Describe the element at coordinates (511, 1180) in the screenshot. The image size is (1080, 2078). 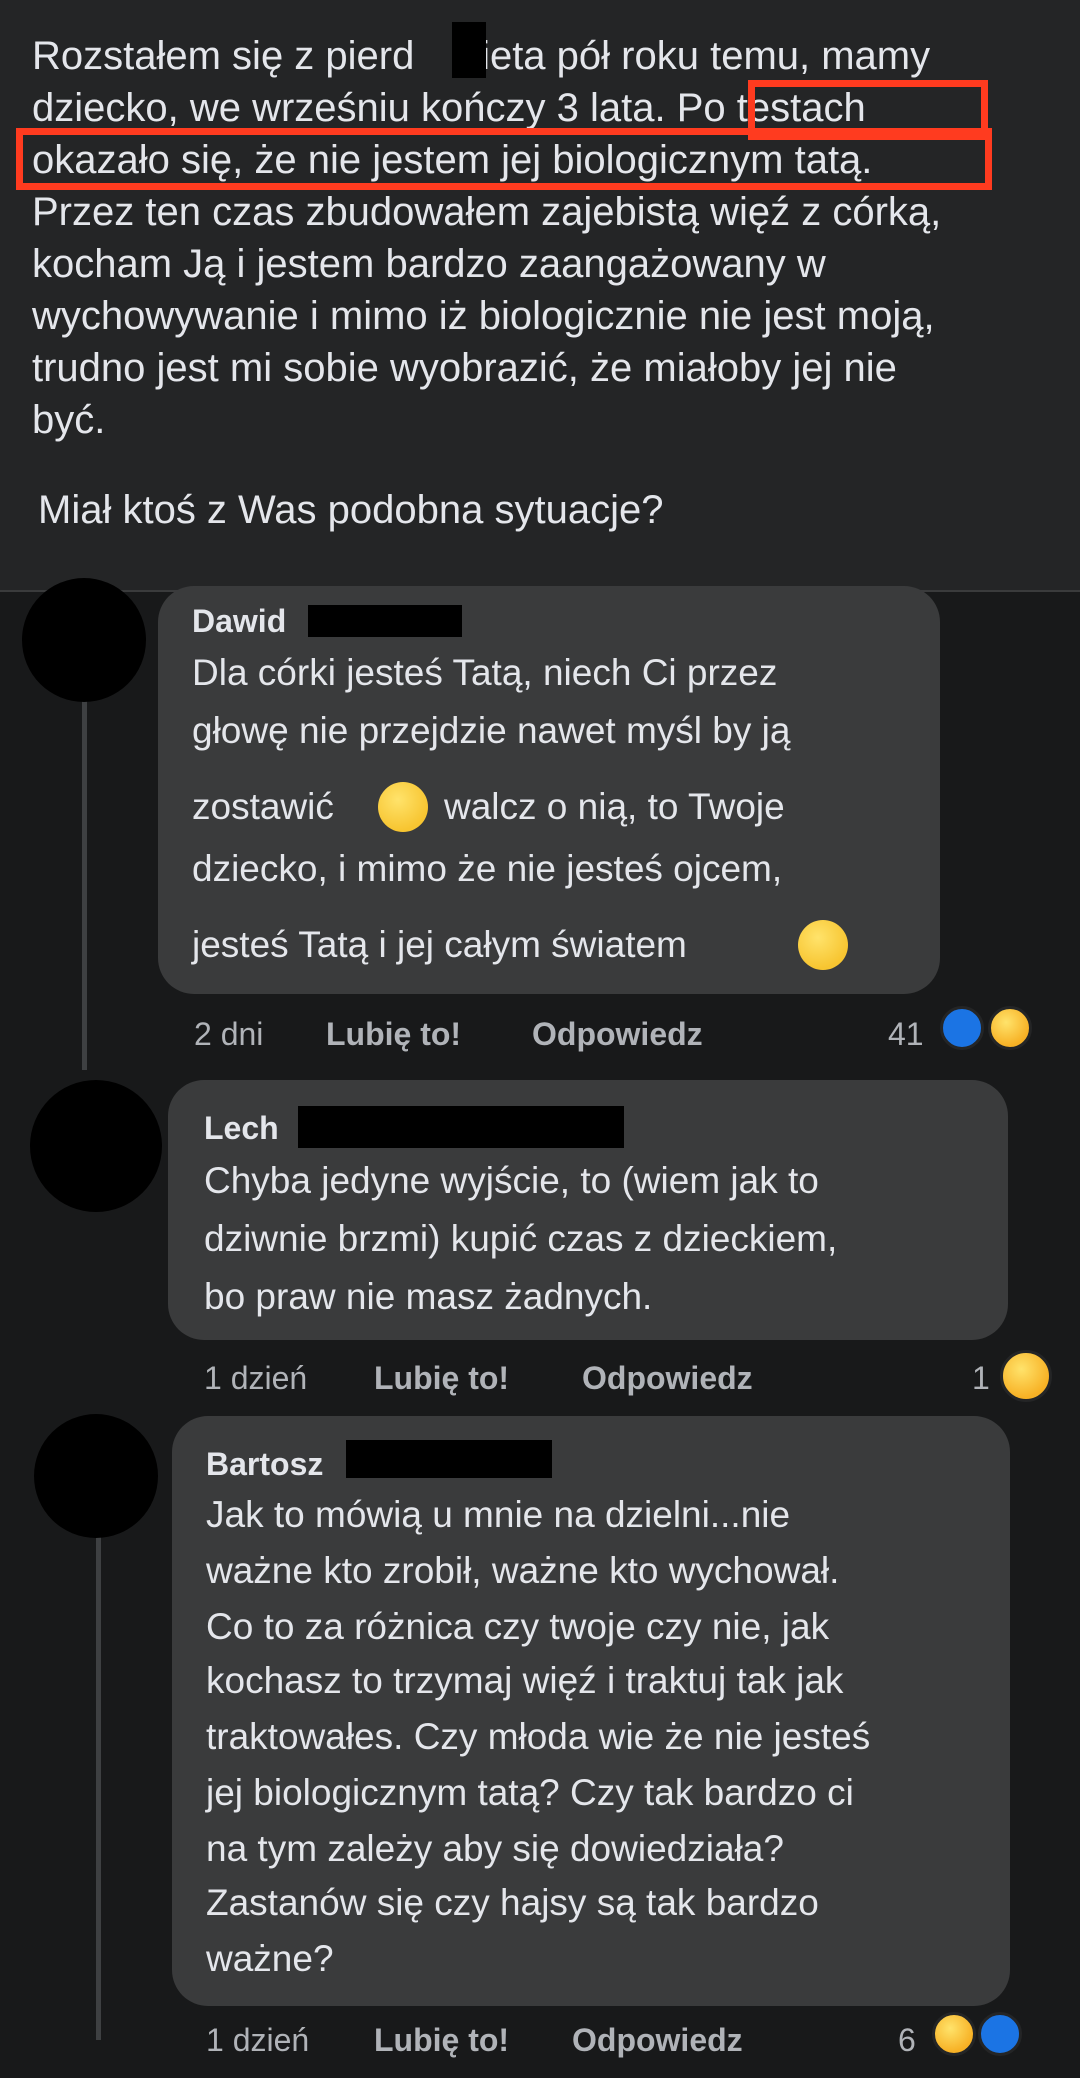
I see `comment-line: Chyba jedyne wyjście, to (wiem jak to` at that location.